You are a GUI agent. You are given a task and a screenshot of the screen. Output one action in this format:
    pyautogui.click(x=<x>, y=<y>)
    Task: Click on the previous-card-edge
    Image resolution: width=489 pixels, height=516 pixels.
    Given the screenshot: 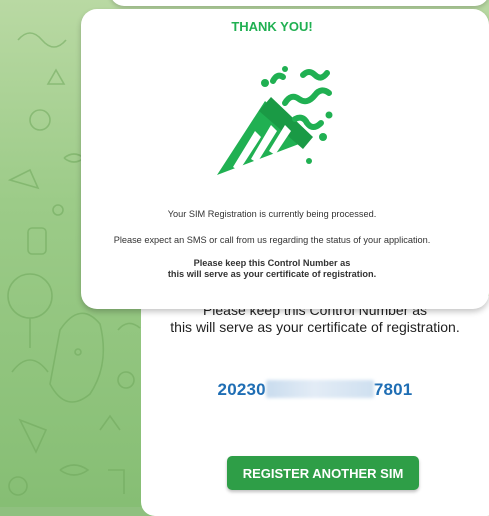 What is the action you would take?
    pyautogui.click(x=299, y=3)
    